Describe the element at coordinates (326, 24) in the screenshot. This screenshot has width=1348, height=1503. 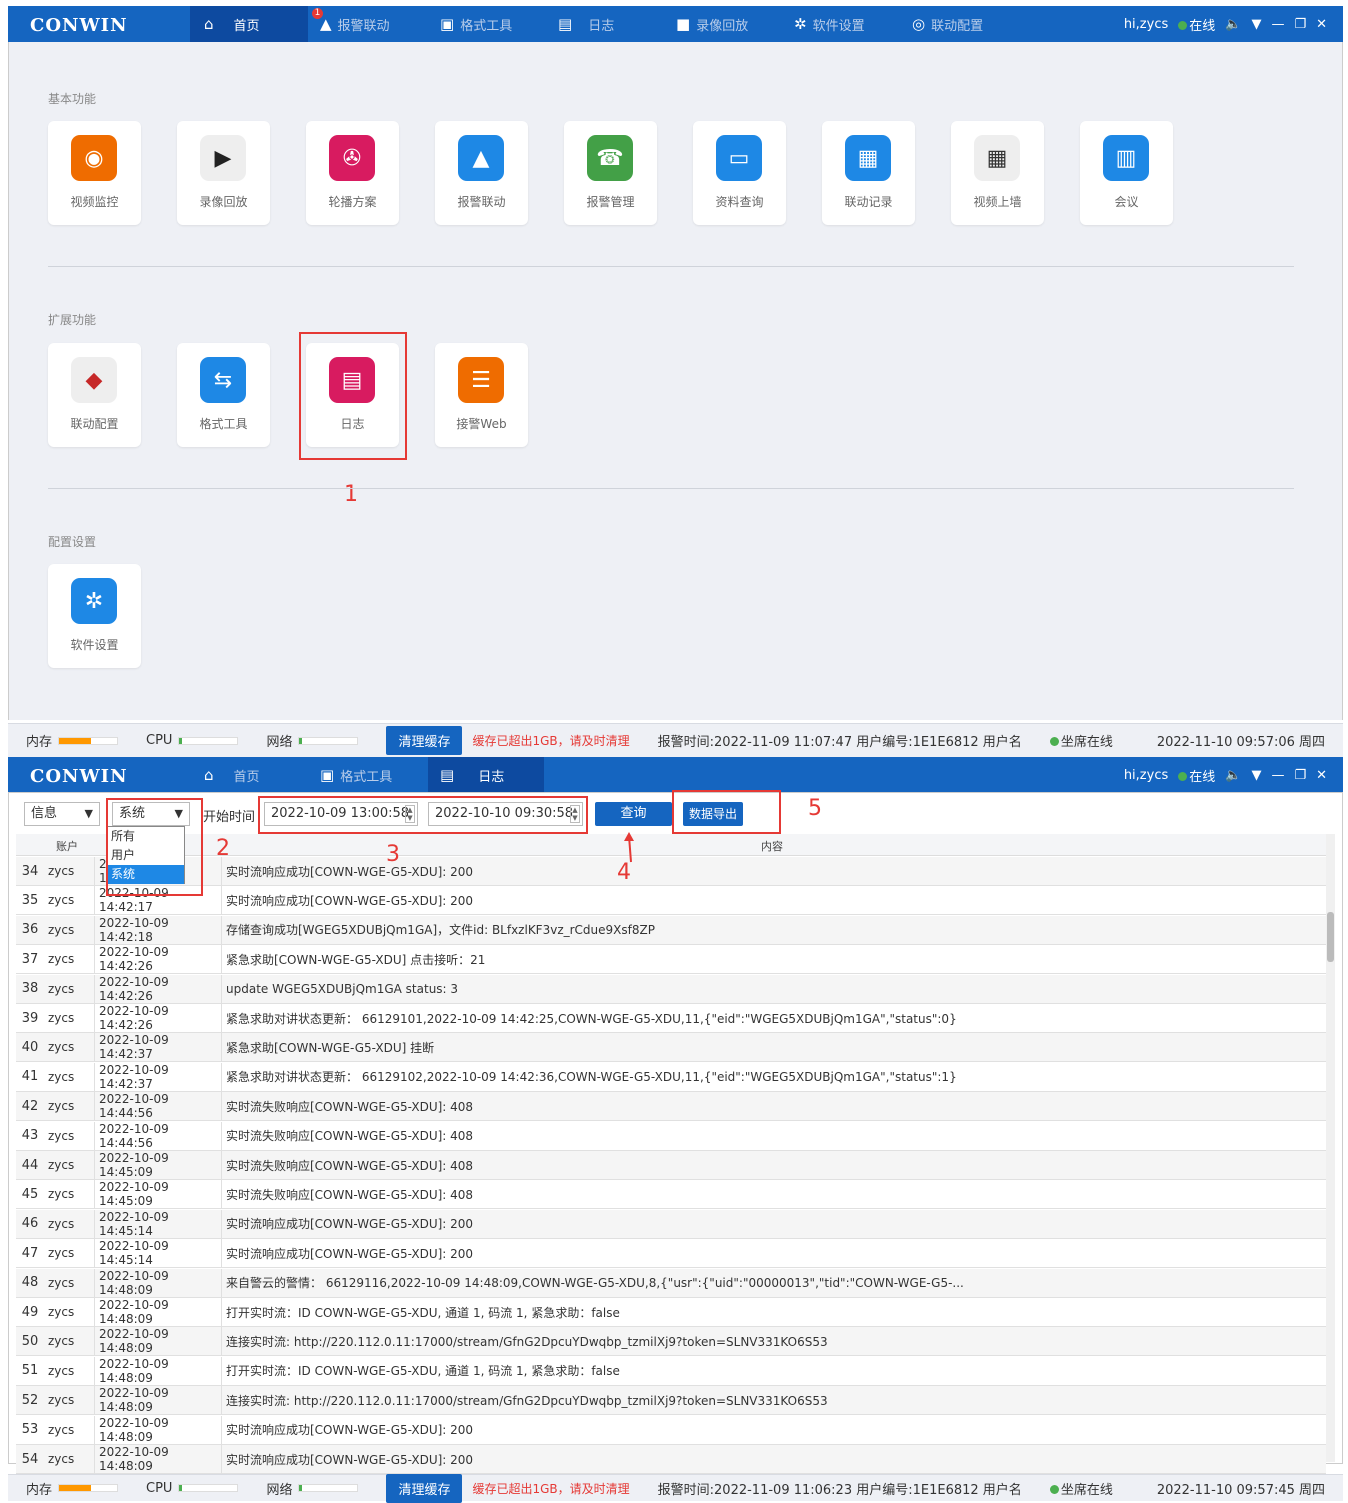
I see `alarm-icon: ▲` at that location.